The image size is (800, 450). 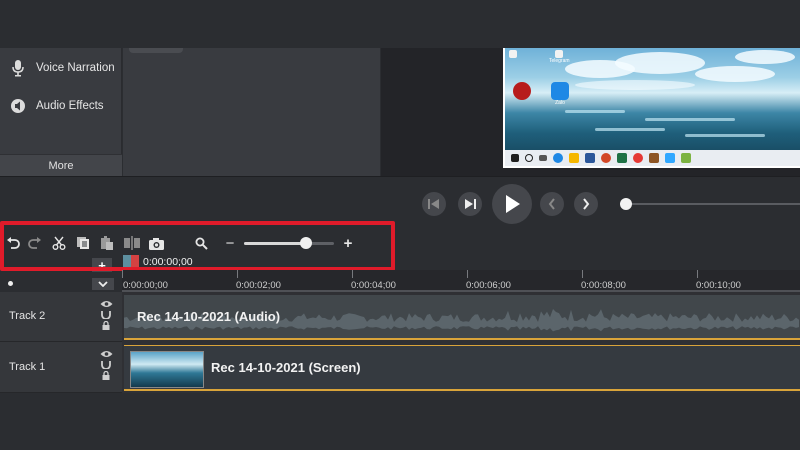 I want to click on play-icon, so click(x=513, y=204).